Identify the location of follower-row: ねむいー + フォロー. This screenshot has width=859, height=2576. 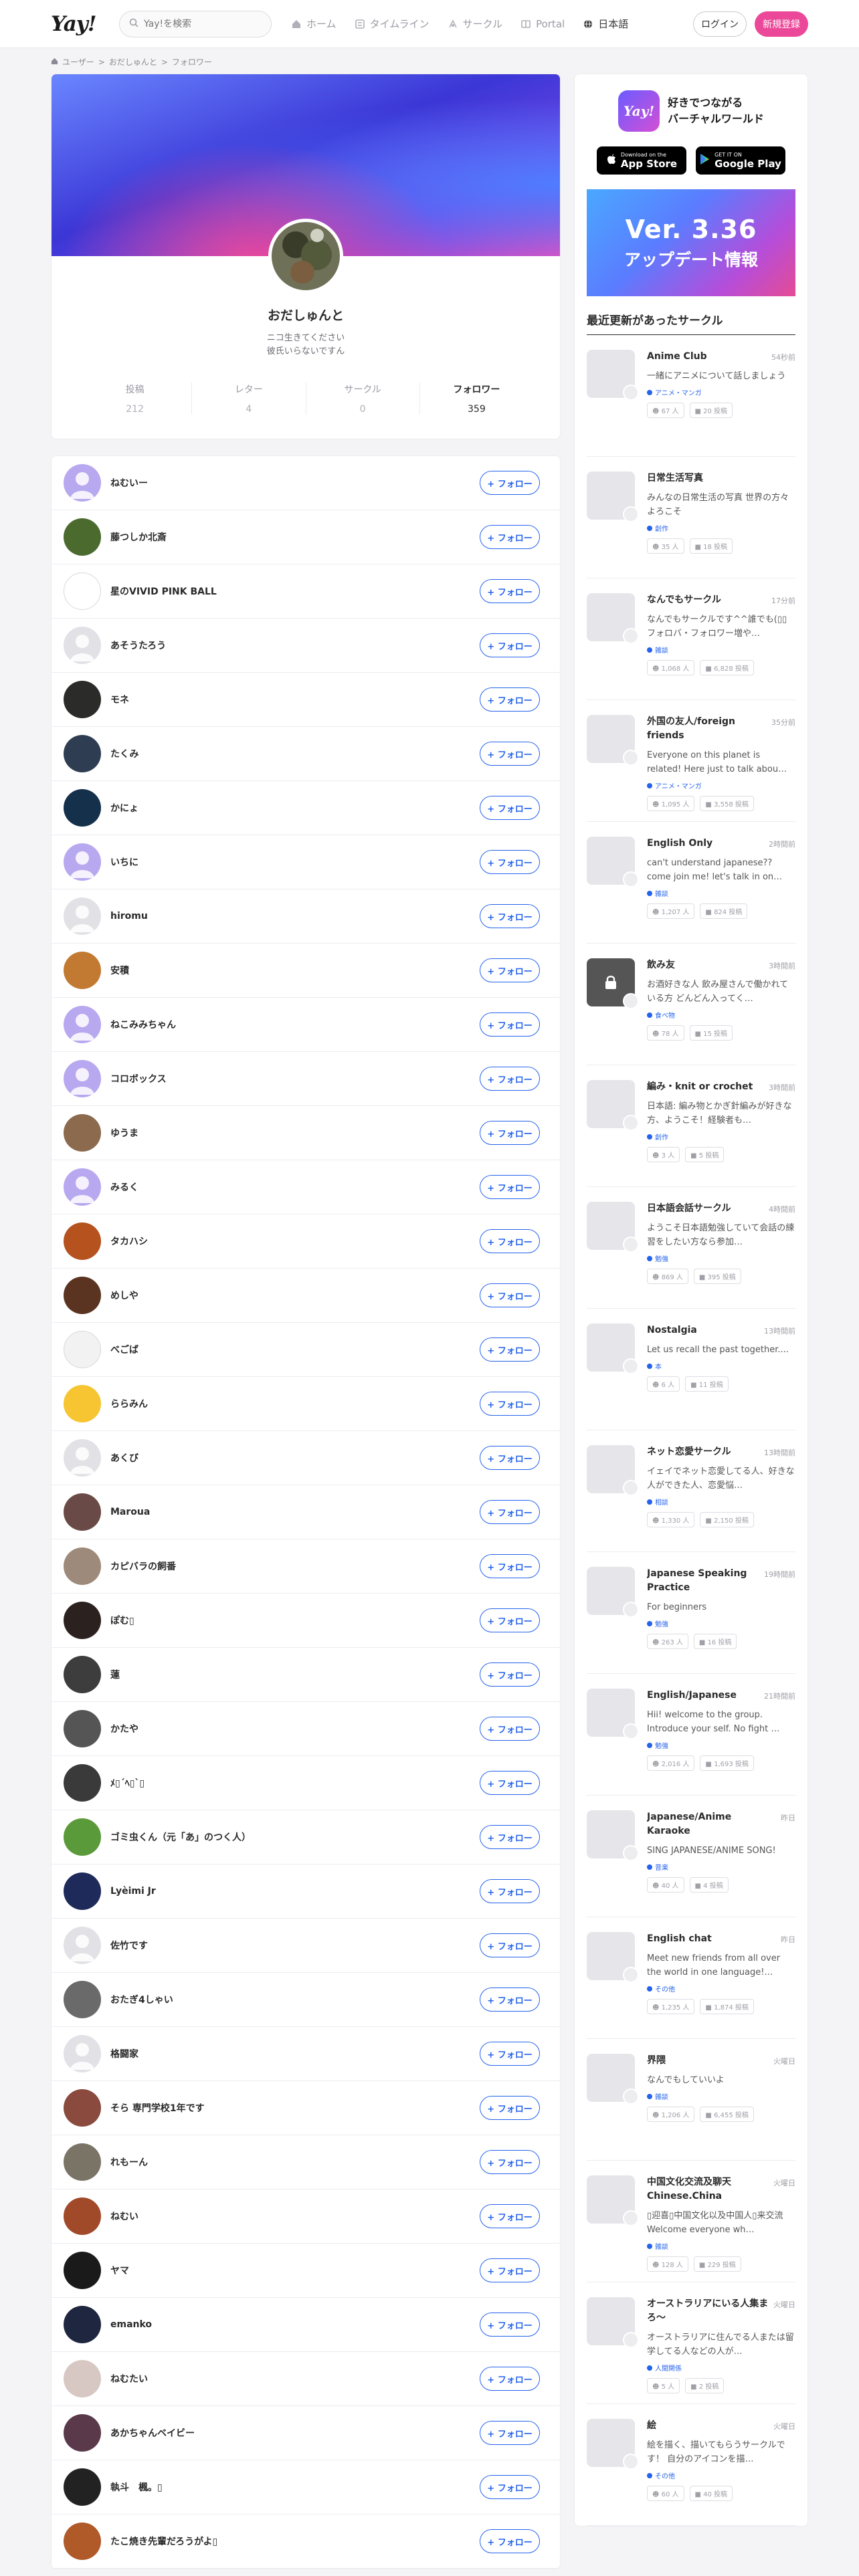
(306, 483).